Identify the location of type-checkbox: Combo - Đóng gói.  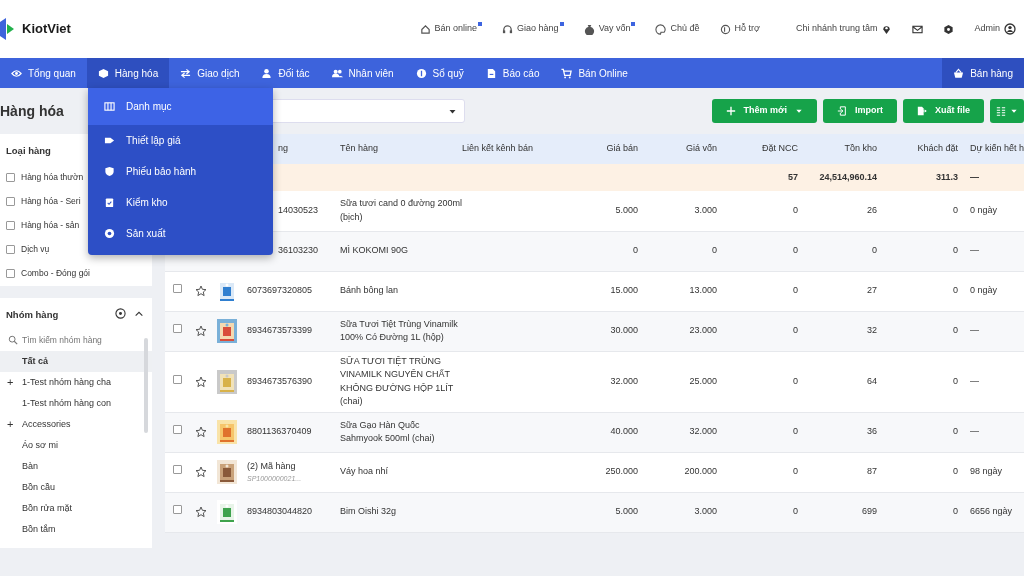
(48, 273).